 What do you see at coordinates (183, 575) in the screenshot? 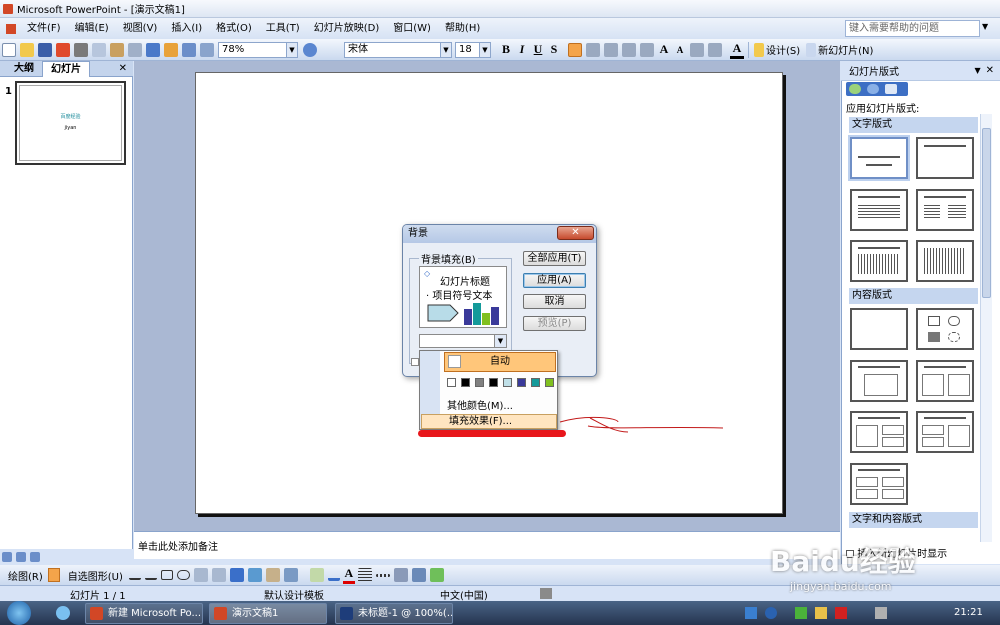
I see `oval-icon` at bounding box center [183, 575].